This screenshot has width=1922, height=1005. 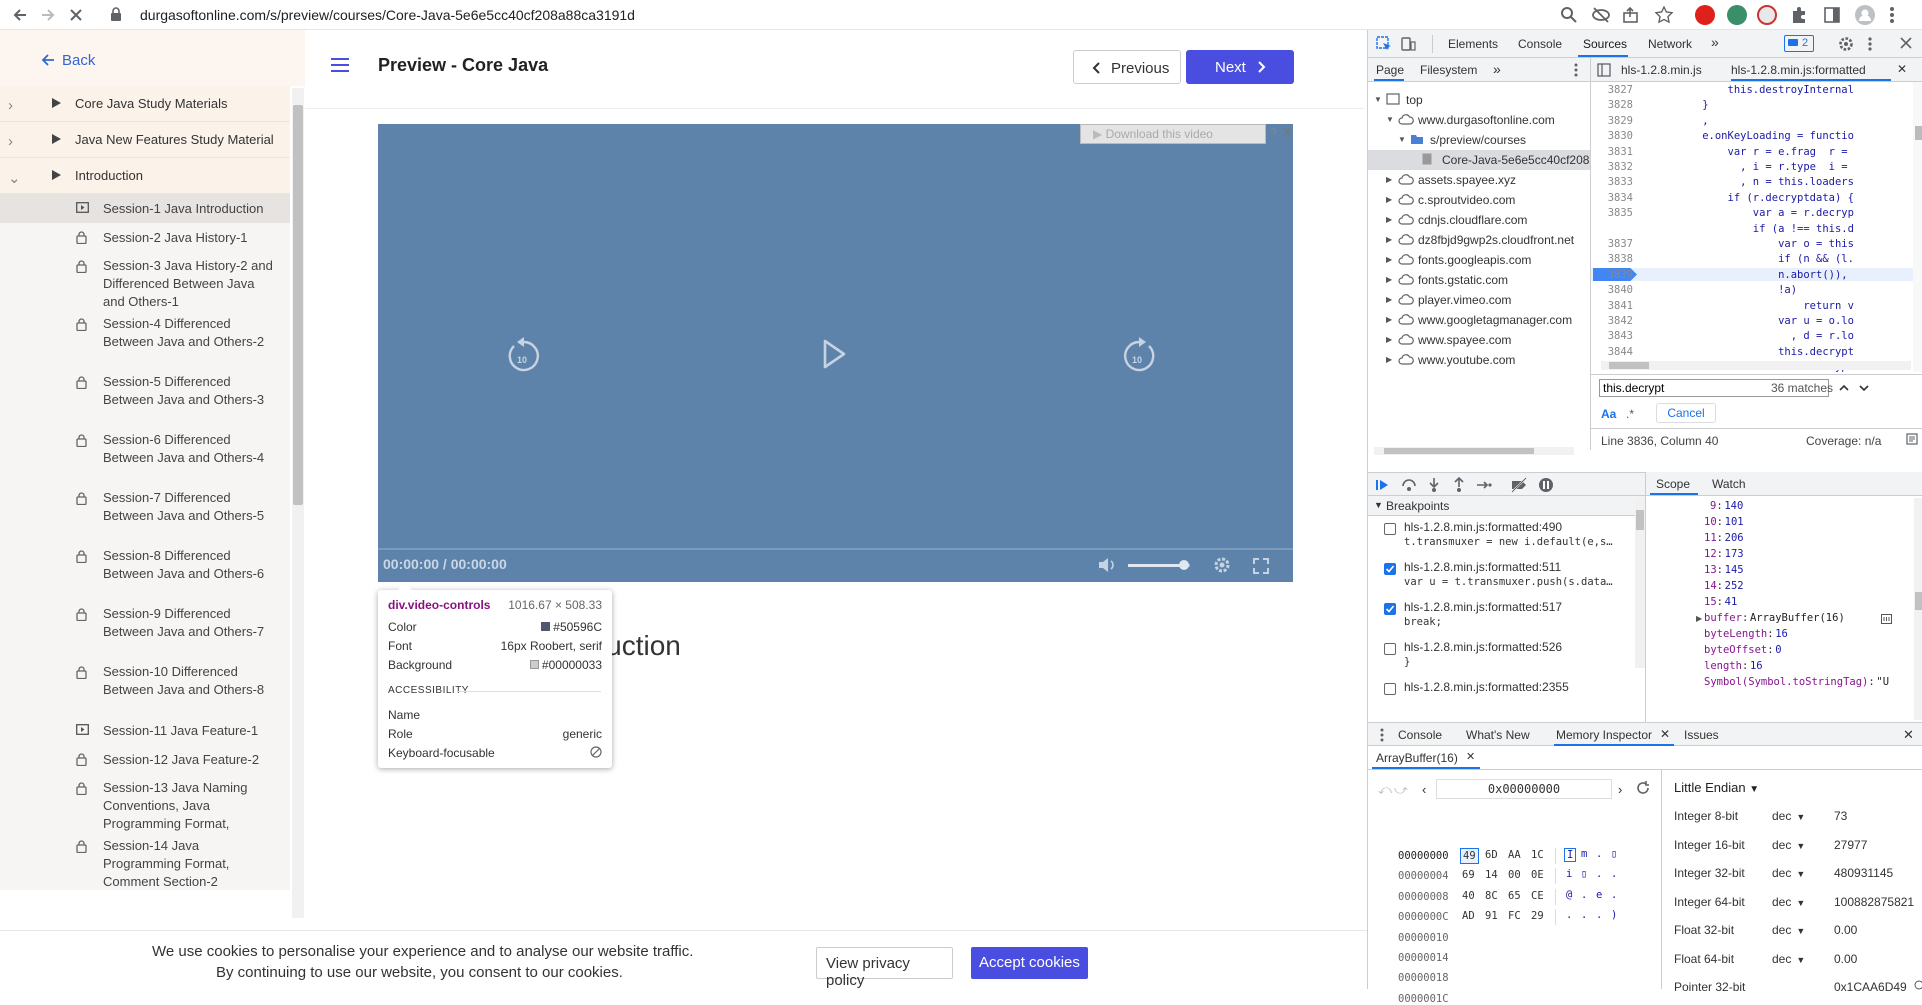 What do you see at coordinates (1640, 583) in the screenshot?
I see `bp-scrollbar` at bounding box center [1640, 583].